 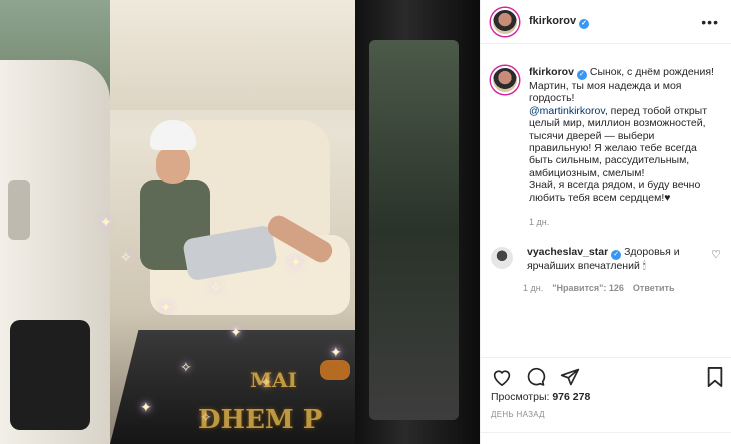 I want to click on like-heart-icon, so click(x=502, y=377).